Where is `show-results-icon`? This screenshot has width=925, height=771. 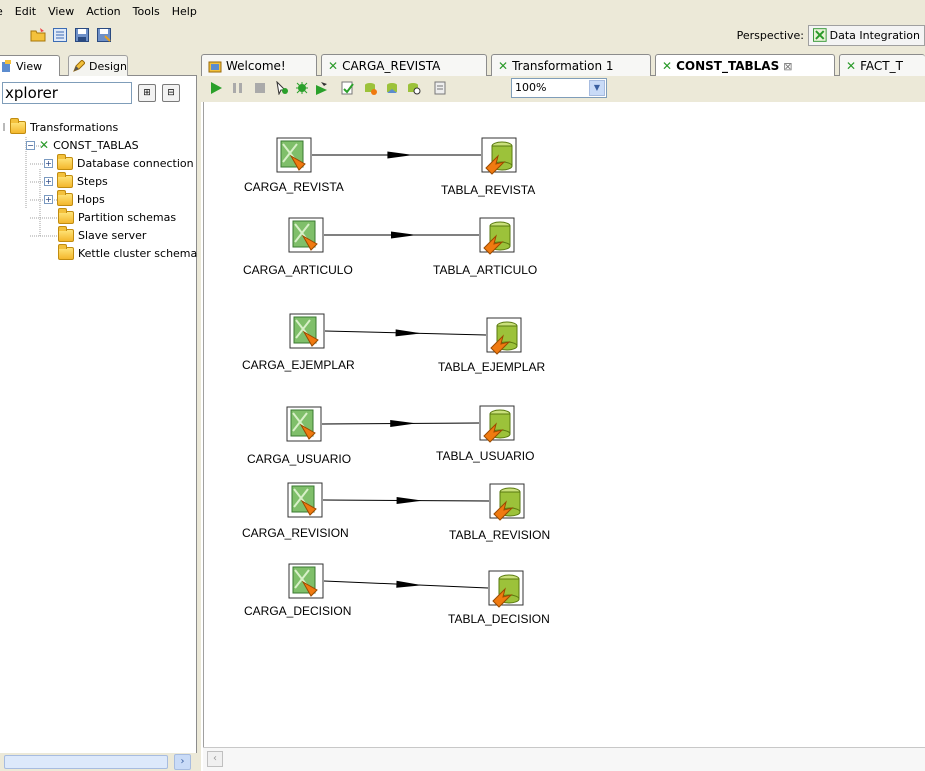 show-results-icon is located at coordinates (440, 88).